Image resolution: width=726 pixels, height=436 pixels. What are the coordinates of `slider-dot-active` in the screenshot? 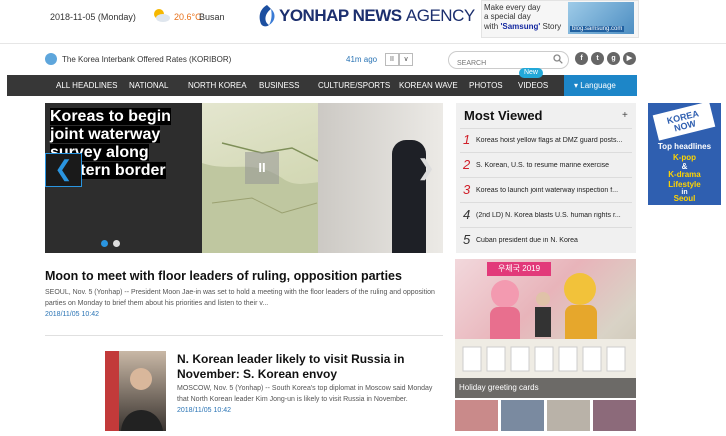 It's located at (104, 243).